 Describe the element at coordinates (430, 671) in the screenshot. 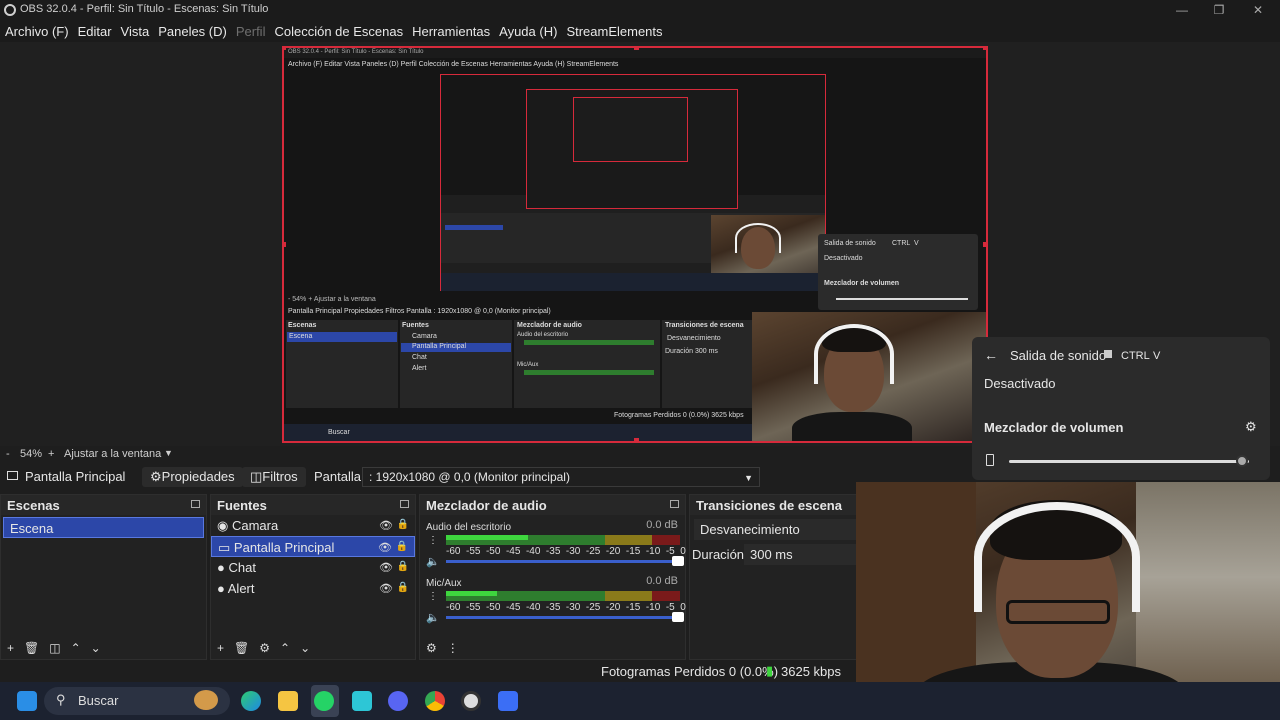

I see `status-bar: Fotogramas Perdidos 0 (0.0%) ▮ 3625 kbps` at that location.